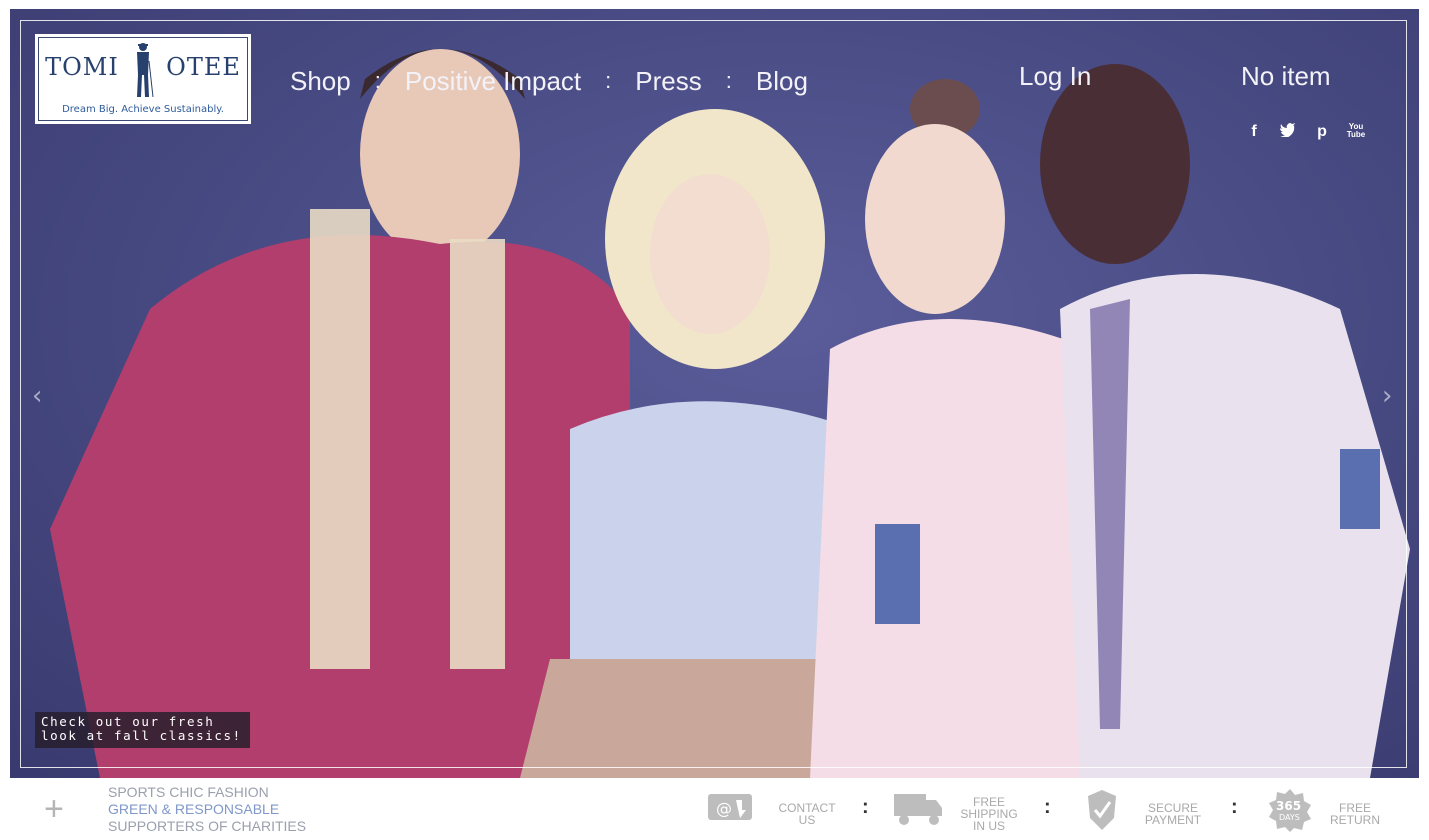  I want to click on main-nav: Shop : Positive Impact : Press : Blog, so click(549, 81).